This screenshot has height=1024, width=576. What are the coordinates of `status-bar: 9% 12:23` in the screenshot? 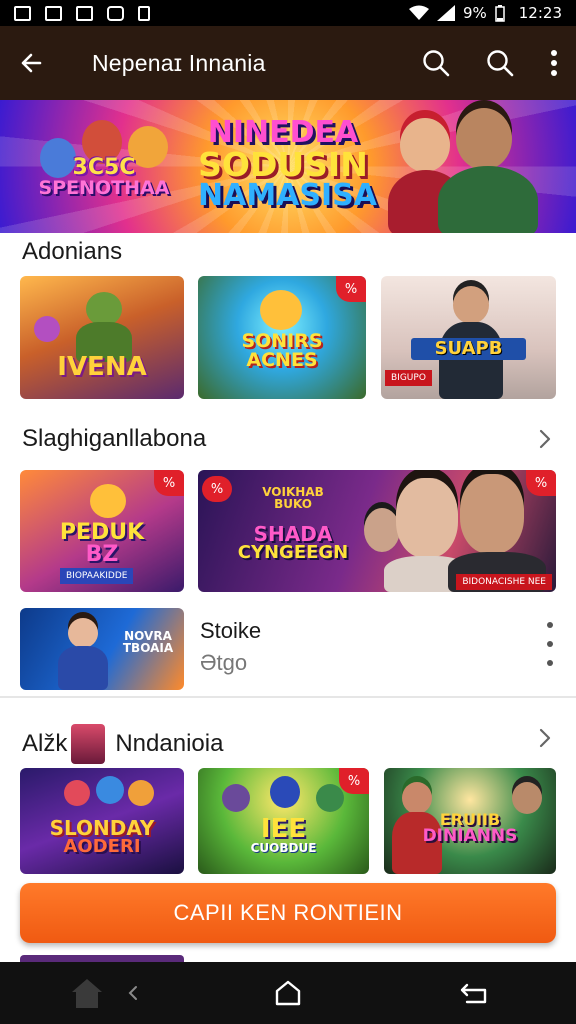 It's located at (288, 13).